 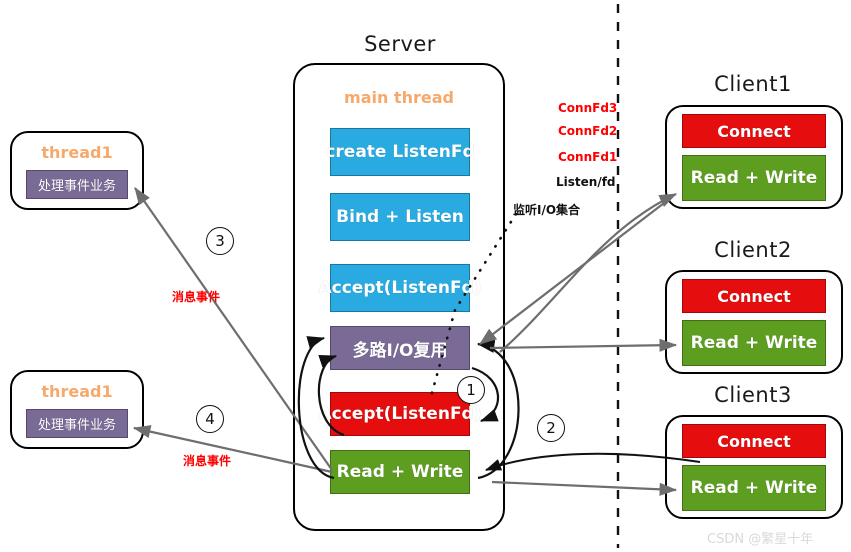 I want to click on marker-2: 2, so click(x=551, y=428).